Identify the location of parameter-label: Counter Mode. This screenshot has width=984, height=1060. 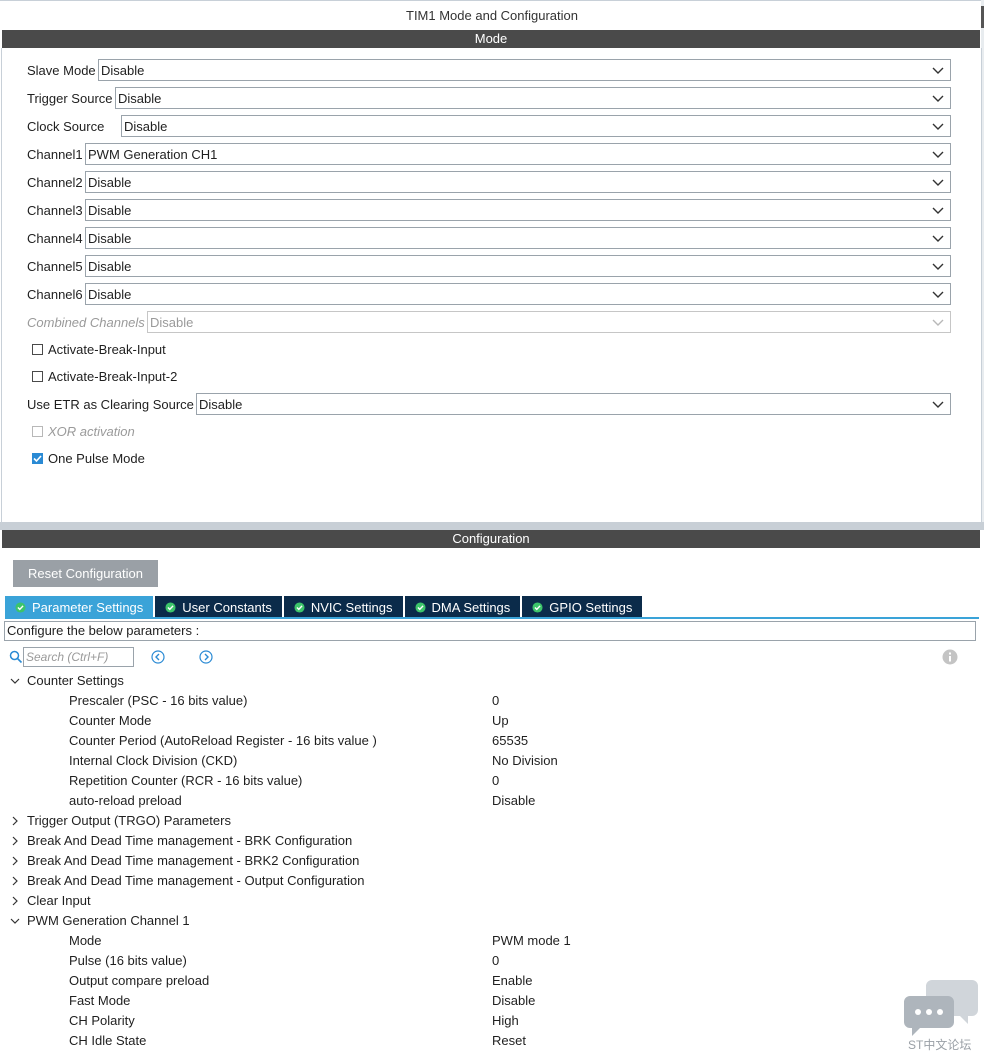
(110, 720).